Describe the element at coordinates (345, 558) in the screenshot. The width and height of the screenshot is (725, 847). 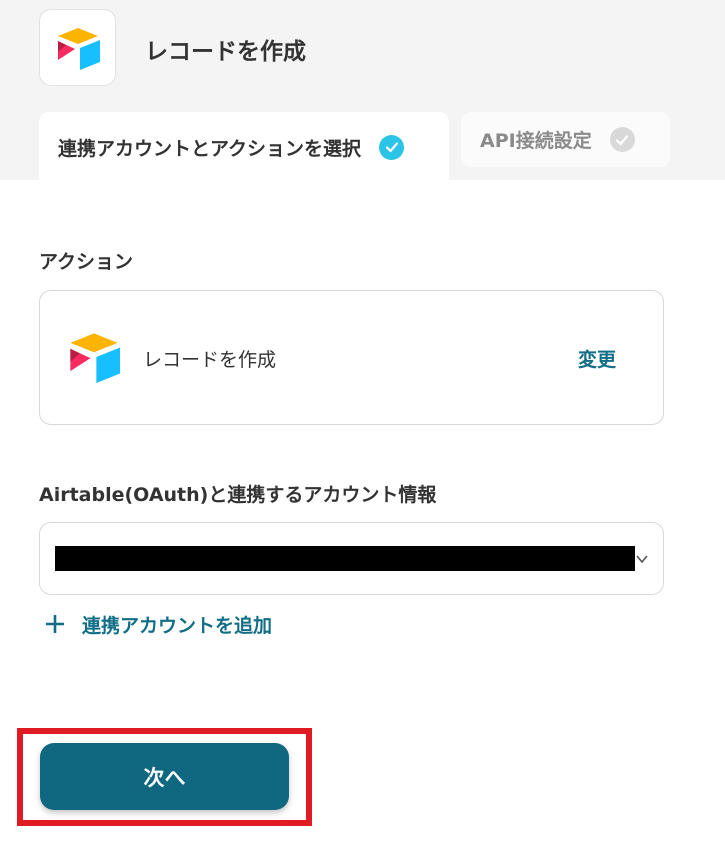
I see `redacted-account-value` at that location.